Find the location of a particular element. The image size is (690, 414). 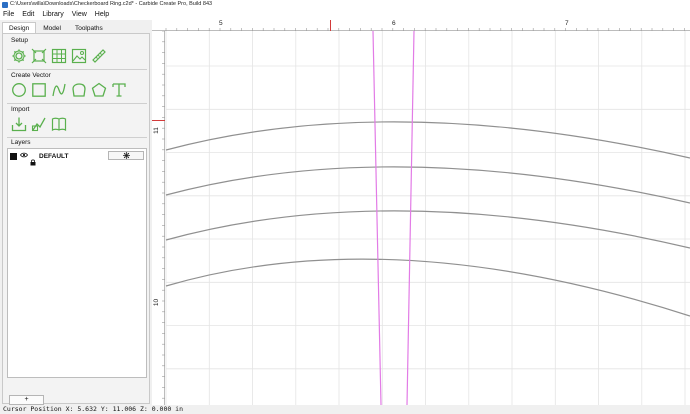

layer-name: DEFAULT is located at coordinates (54, 156).